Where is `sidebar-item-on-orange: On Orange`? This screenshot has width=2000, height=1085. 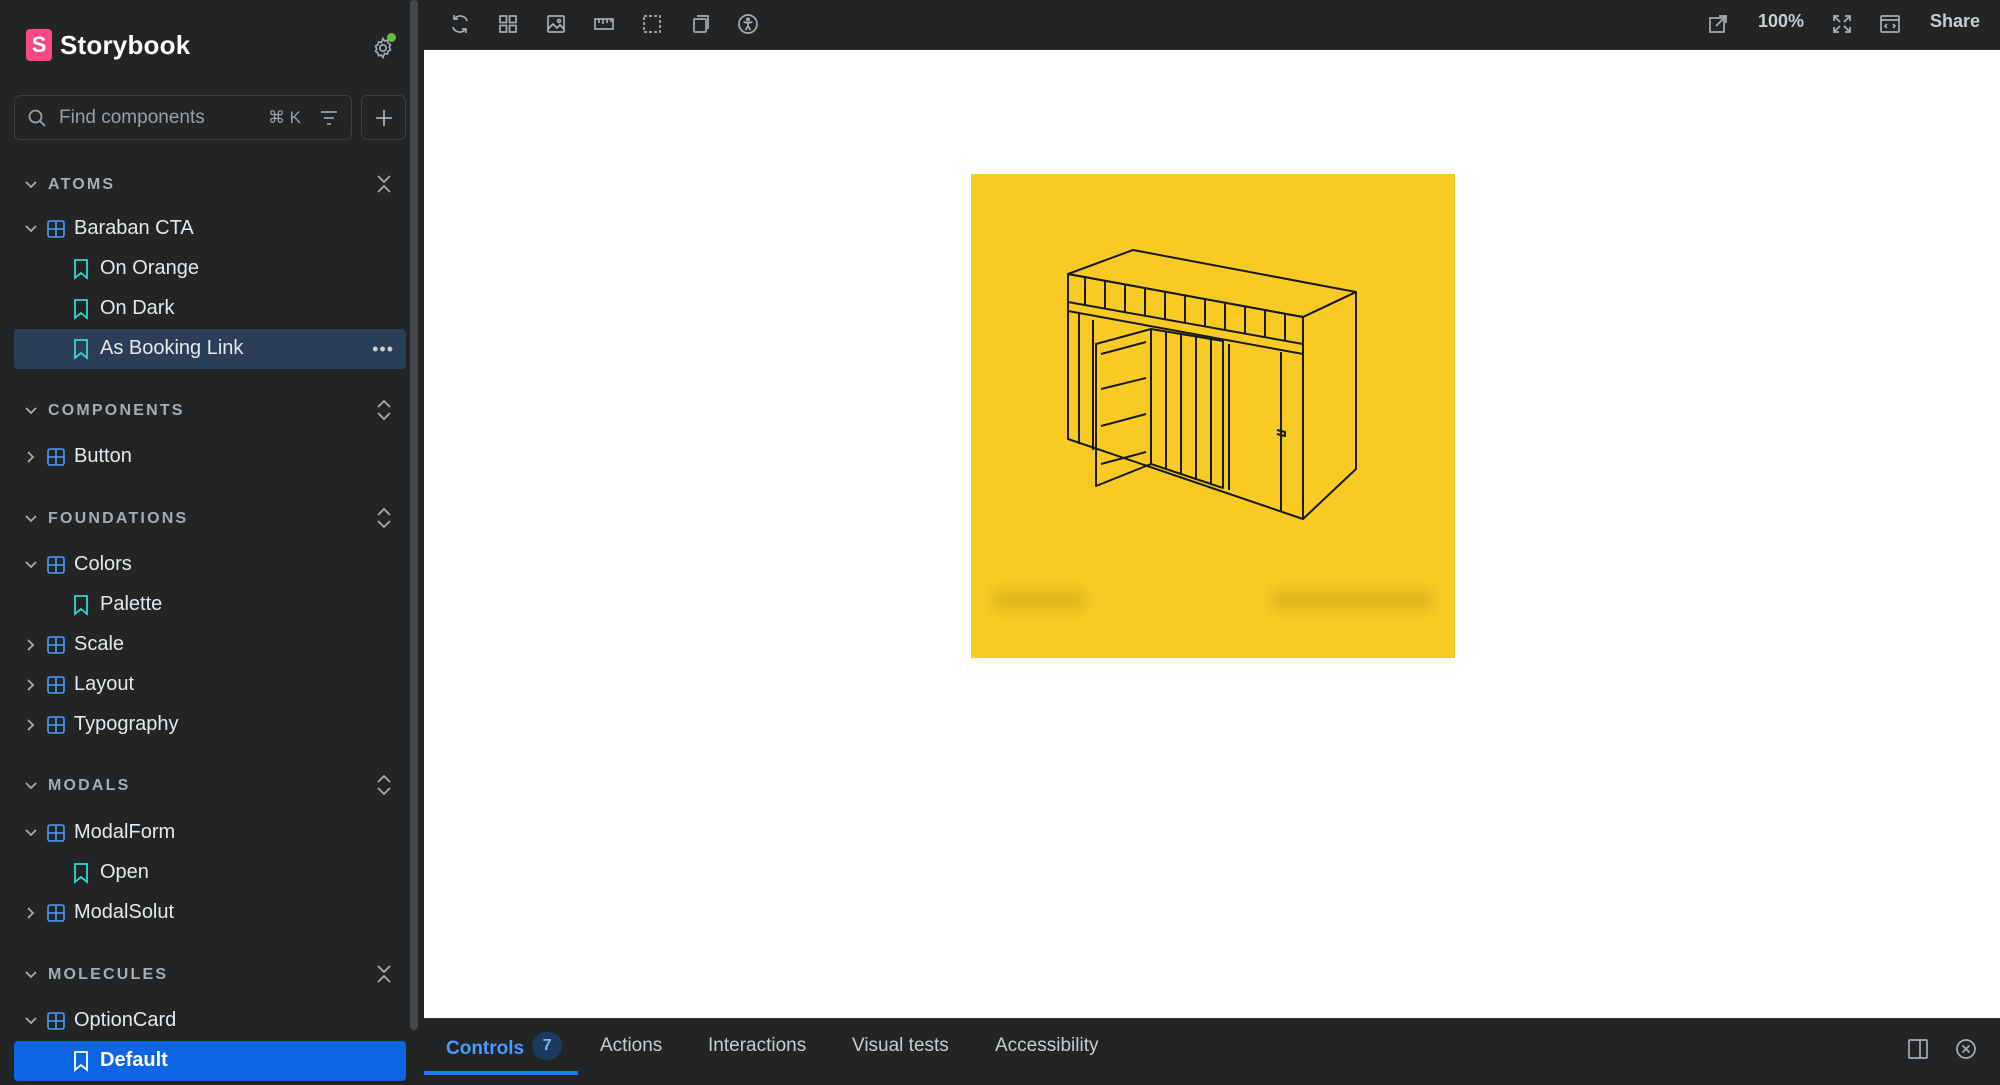
sidebar-item-on-orange: On Orange is located at coordinates (210, 269).